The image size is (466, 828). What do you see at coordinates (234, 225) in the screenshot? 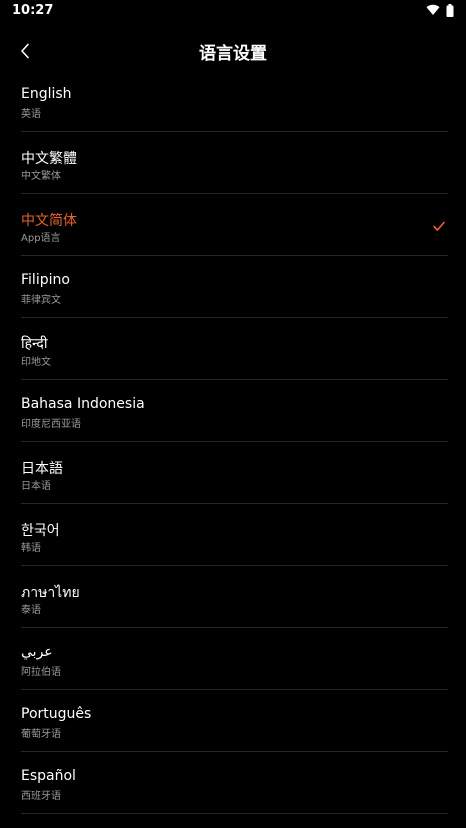
I see `language-item-simplified-chinese: 中文简体 App语言` at bounding box center [234, 225].